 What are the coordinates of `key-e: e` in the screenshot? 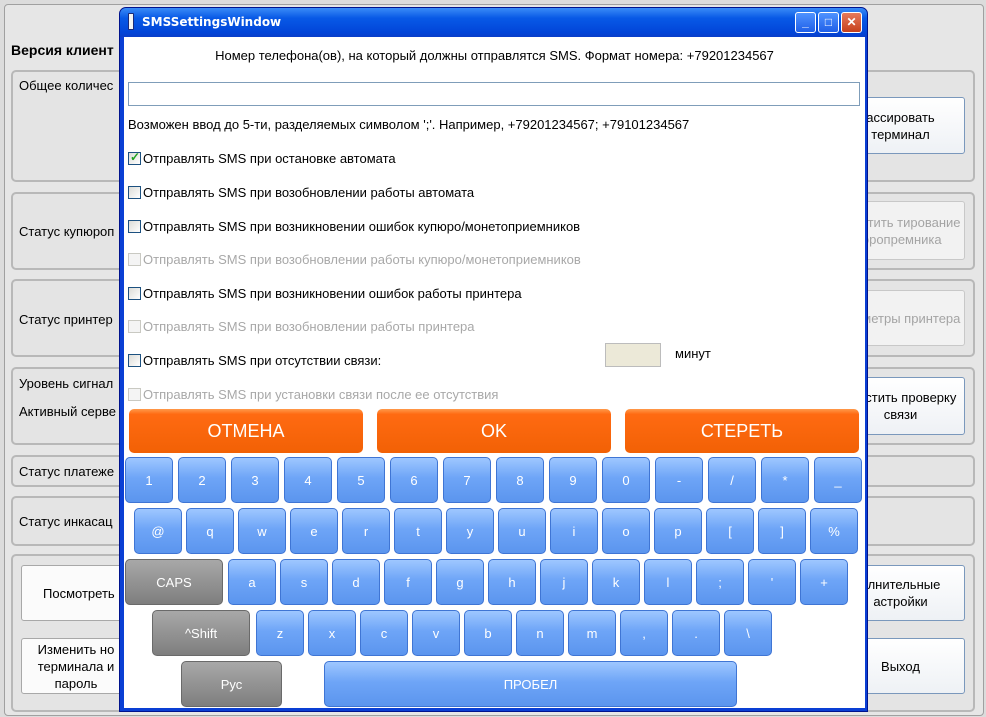 It's located at (314, 531).